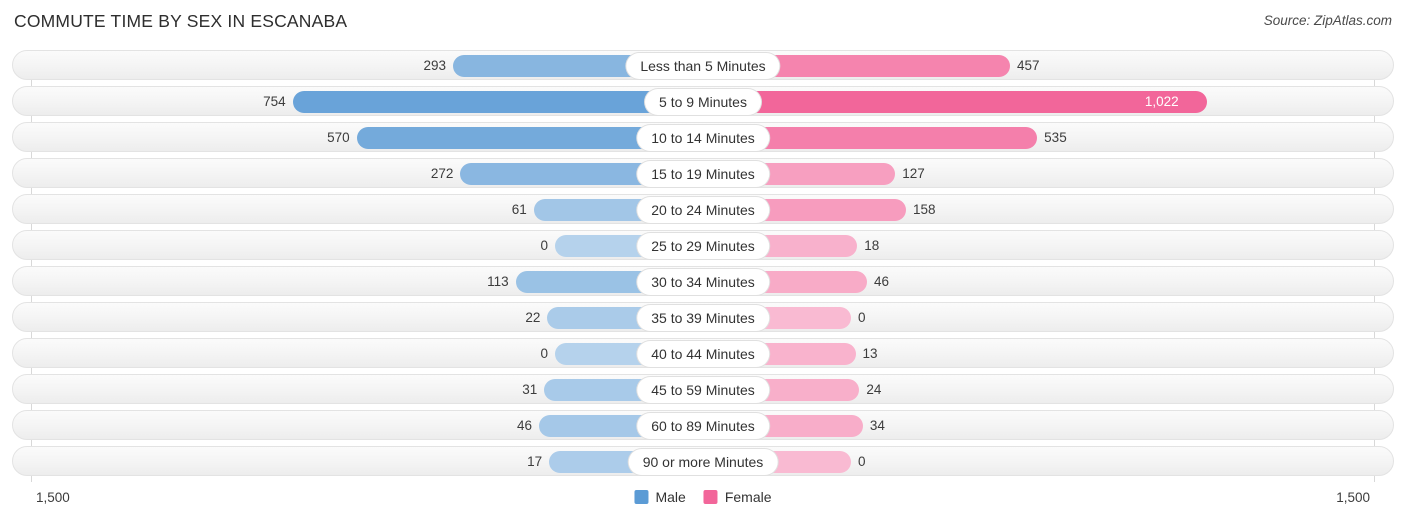  Describe the element at coordinates (1161, 101) in the screenshot. I see `bar-value-female: 1,022` at that location.